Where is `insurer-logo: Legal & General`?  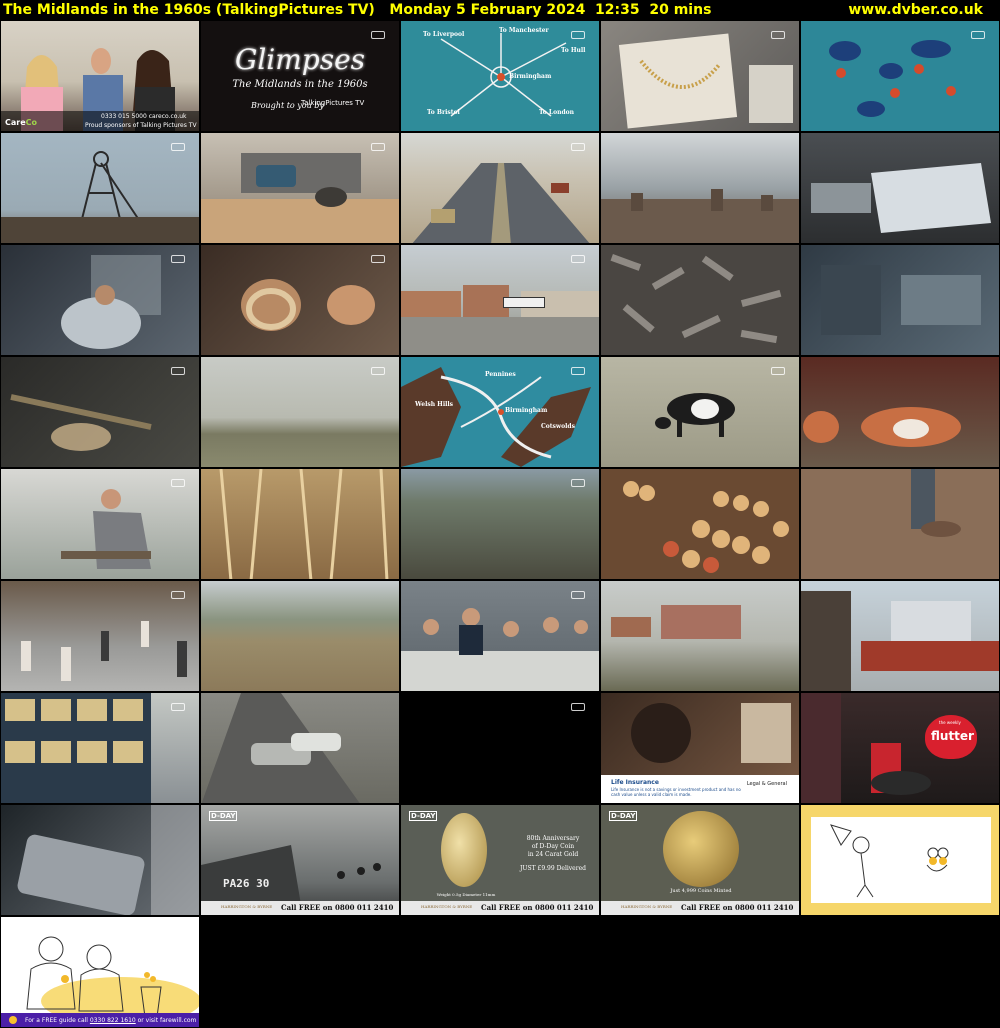 insurer-logo: Legal & General is located at coordinates (766, 784).